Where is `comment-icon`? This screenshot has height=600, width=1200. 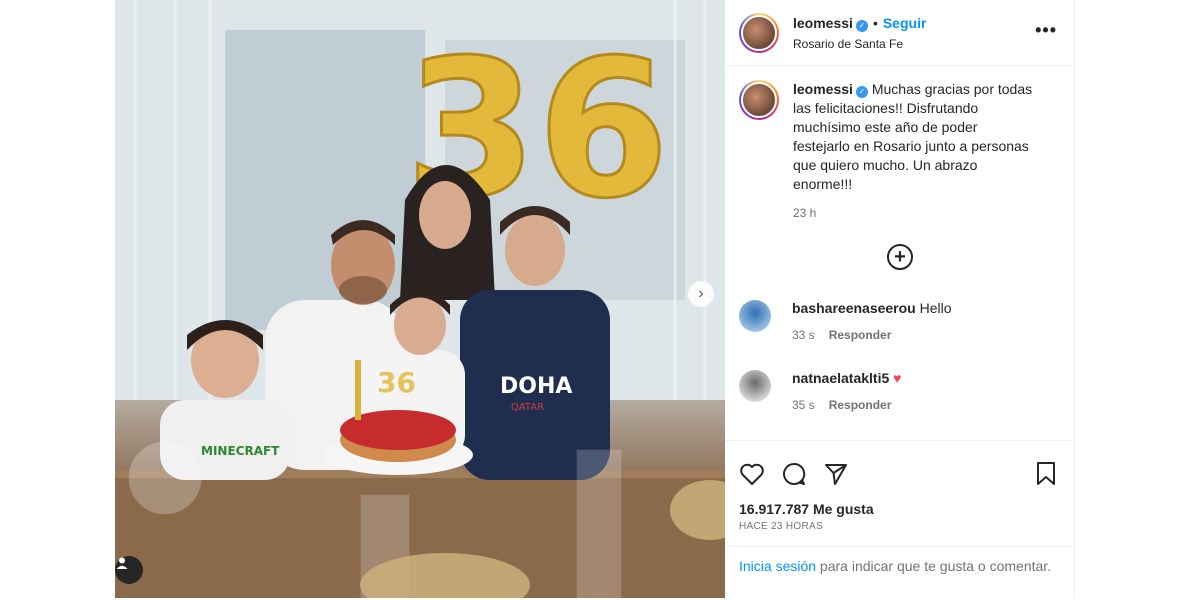
comment-icon is located at coordinates (794, 474).